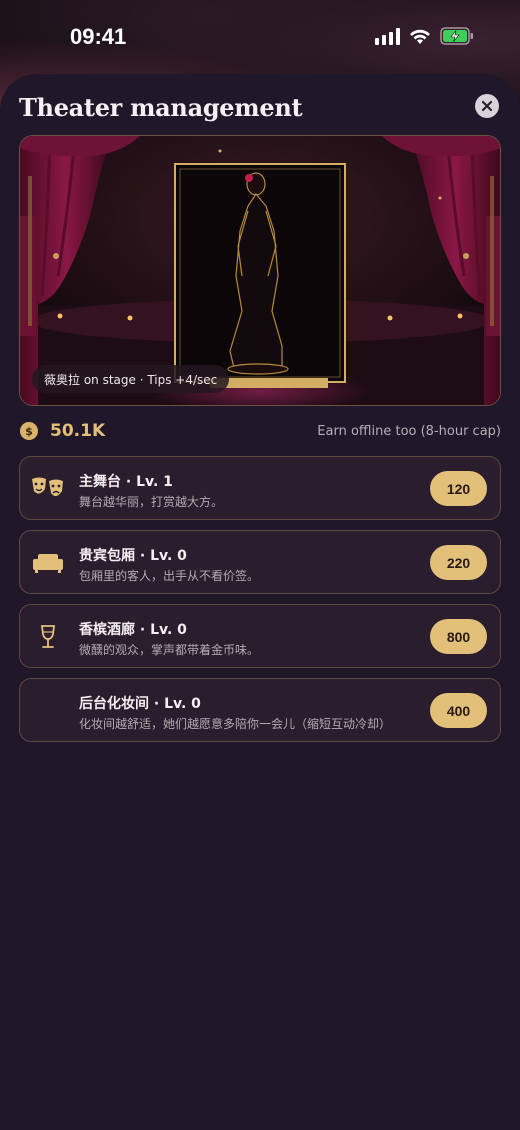  What do you see at coordinates (456, 36) in the screenshot?
I see `battery-charging-icon` at bounding box center [456, 36].